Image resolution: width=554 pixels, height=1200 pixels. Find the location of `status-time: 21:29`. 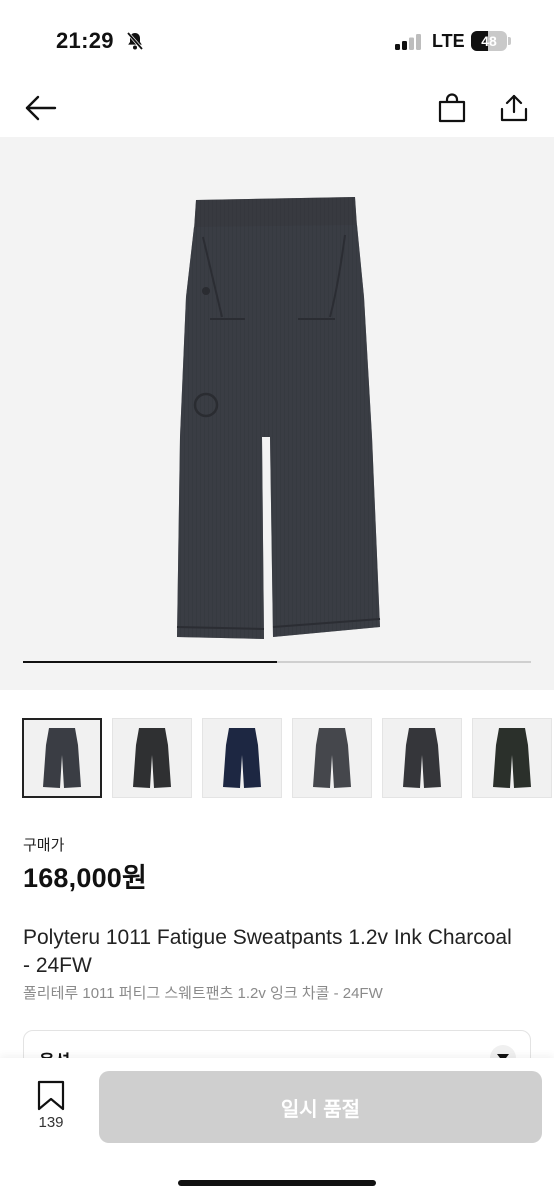

status-time: 21:29 is located at coordinates (85, 40).